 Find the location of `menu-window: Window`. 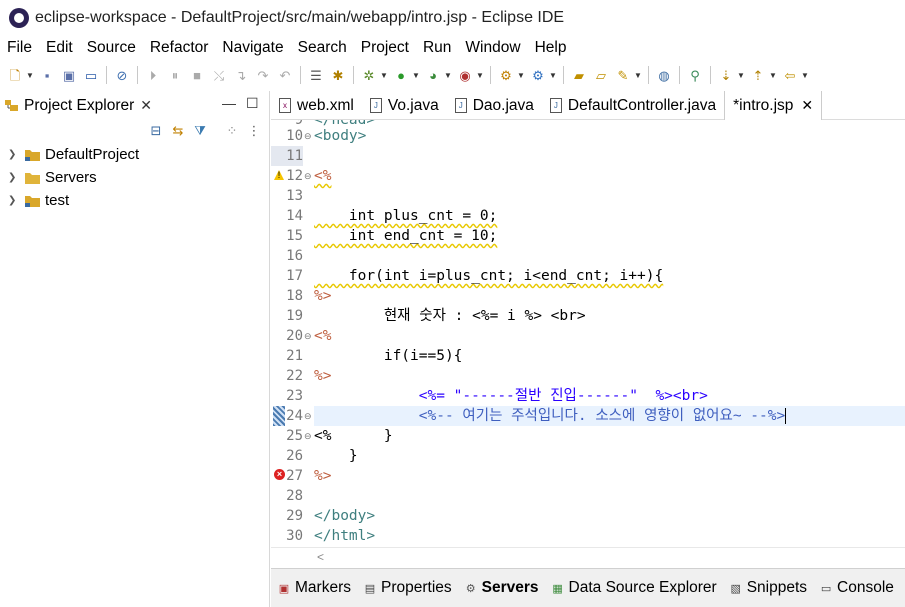

menu-window: Window is located at coordinates (492, 48).